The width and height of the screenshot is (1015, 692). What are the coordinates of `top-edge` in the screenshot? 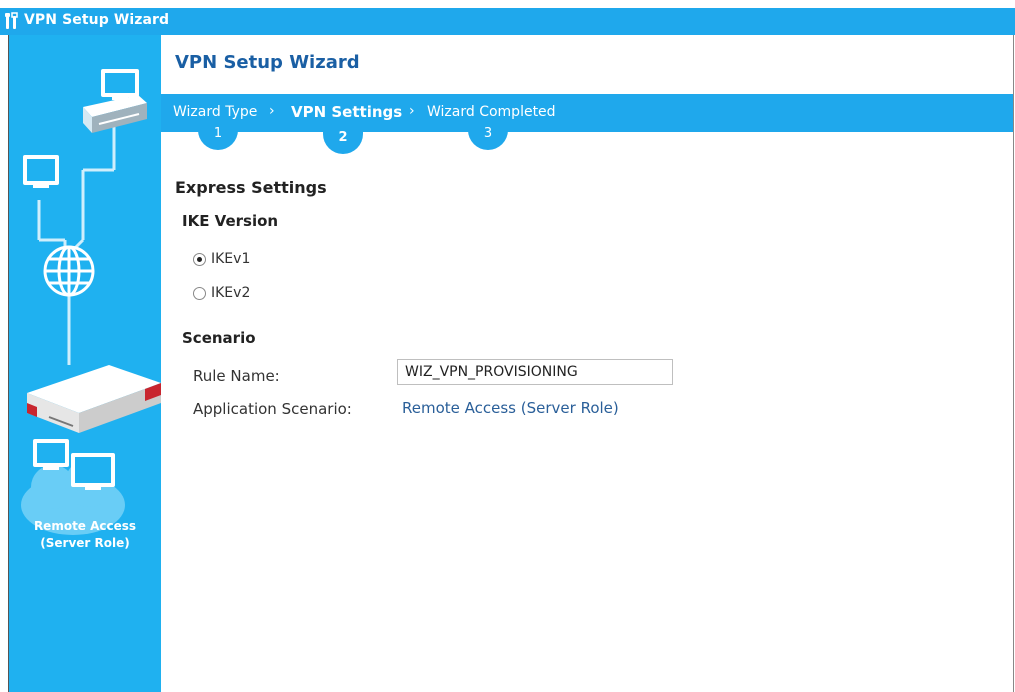 It's located at (507, 4).